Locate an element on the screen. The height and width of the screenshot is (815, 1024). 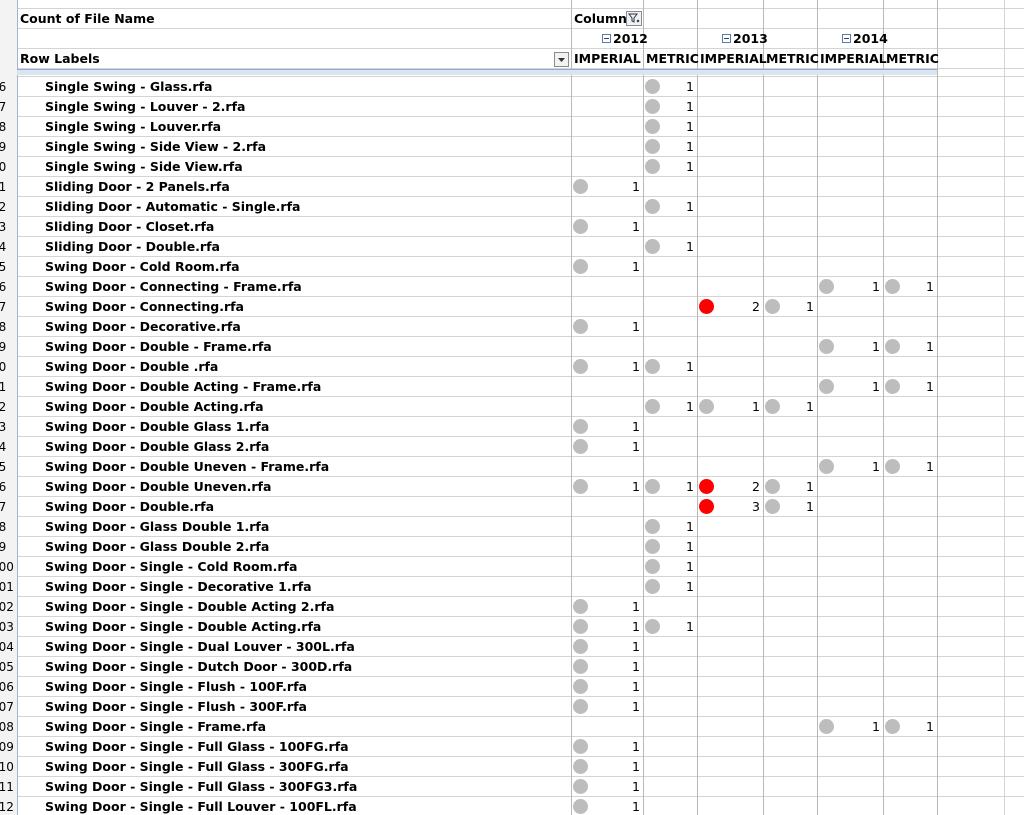
row-label: Swing Door - Decorative.rfa is located at coordinates (143, 327).